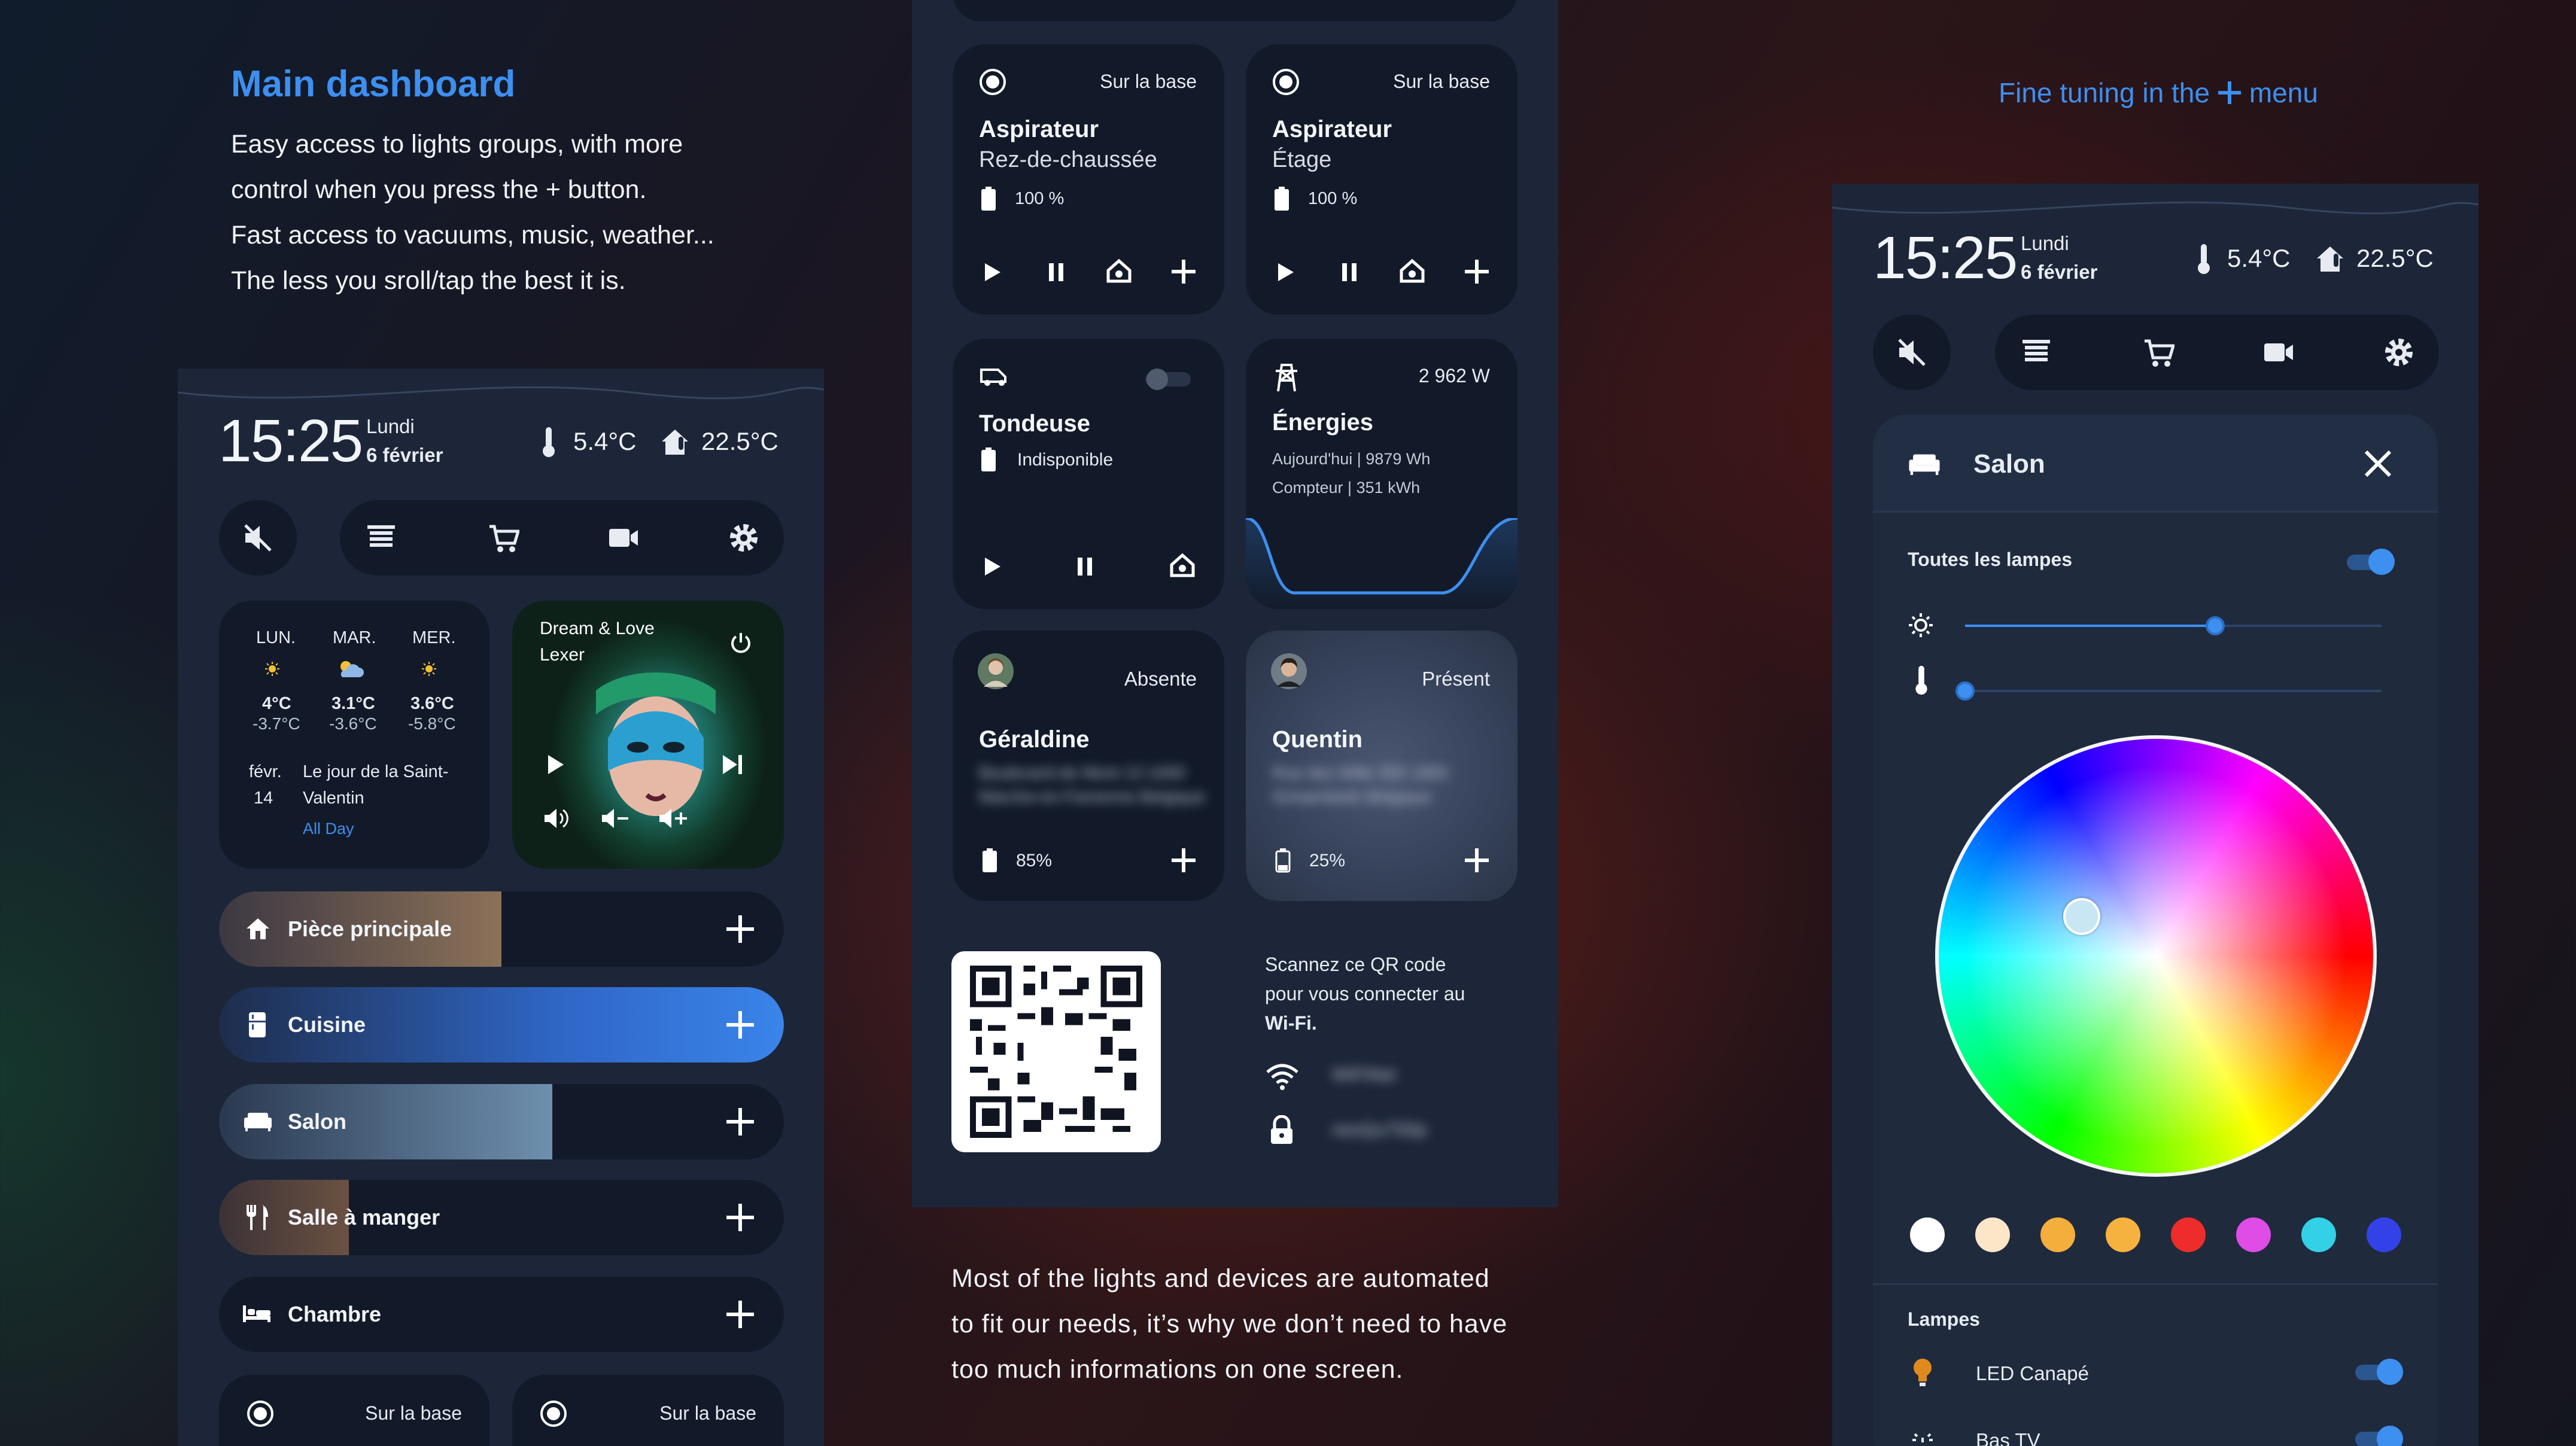 This screenshot has width=2576, height=1446. Describe the element at coordinates (1381, 180) in the screenshot. I see `vacuum-card-upstairs: Sur la base Aspirateur Étage 100 %` at that location.